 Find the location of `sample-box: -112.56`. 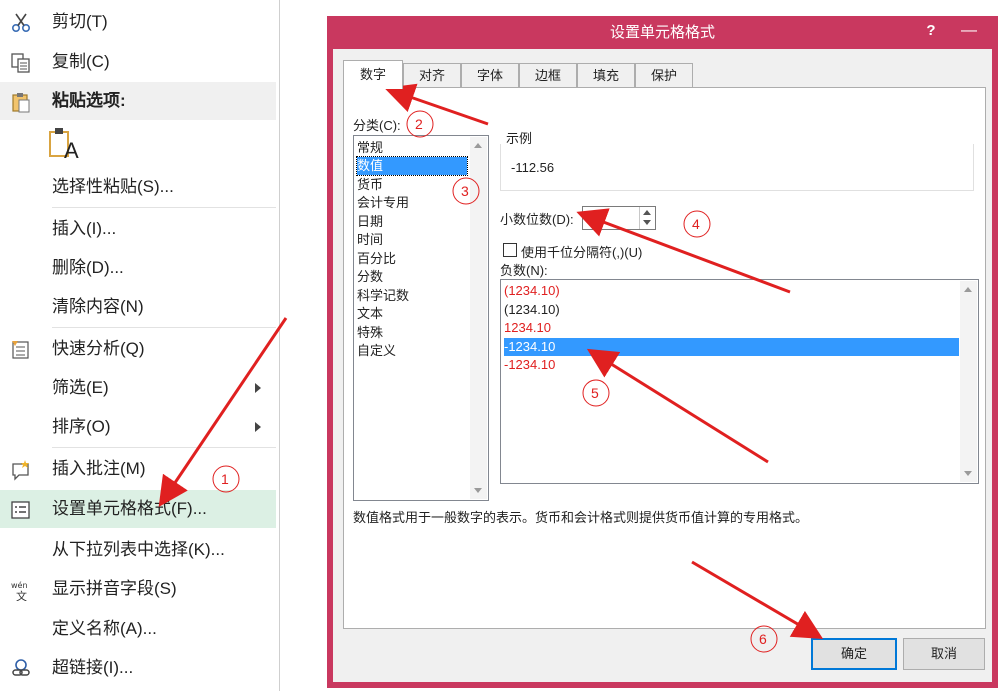

sample-box: -112.56 is located at coordinates (737, 167).